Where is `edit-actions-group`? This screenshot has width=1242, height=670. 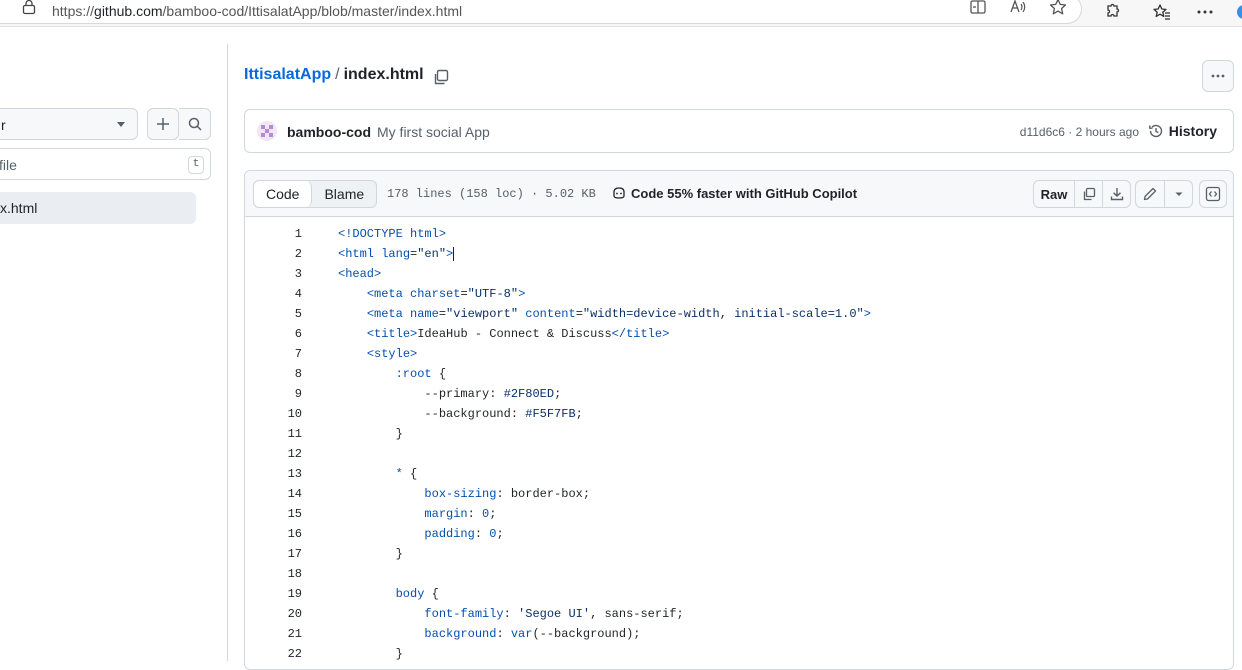
edit-actions-group is located at coordinates (1164, 194).